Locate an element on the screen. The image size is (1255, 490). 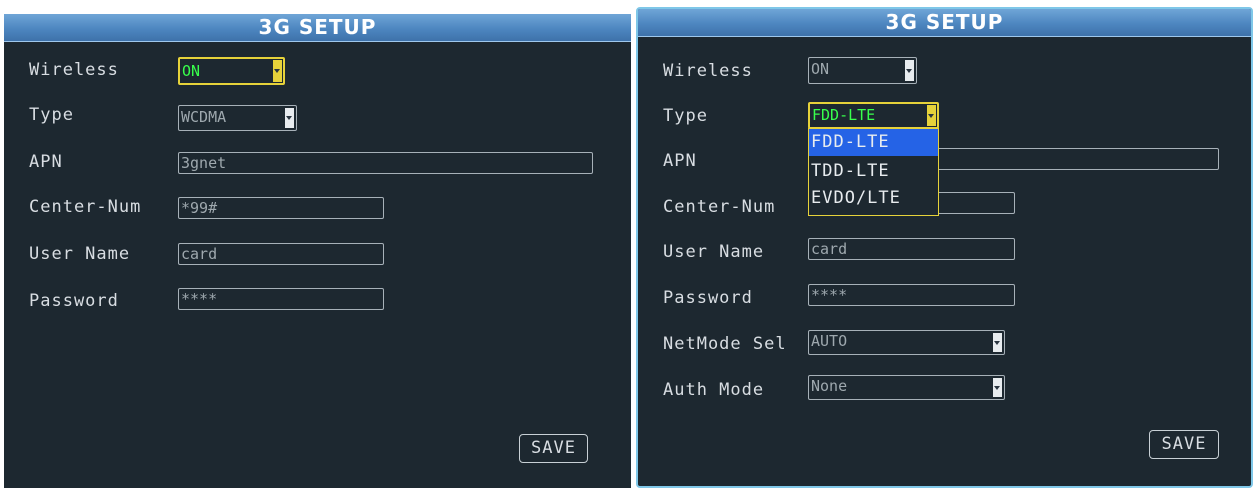
netmode-value: AUTO is located at coordinates (829, 341).